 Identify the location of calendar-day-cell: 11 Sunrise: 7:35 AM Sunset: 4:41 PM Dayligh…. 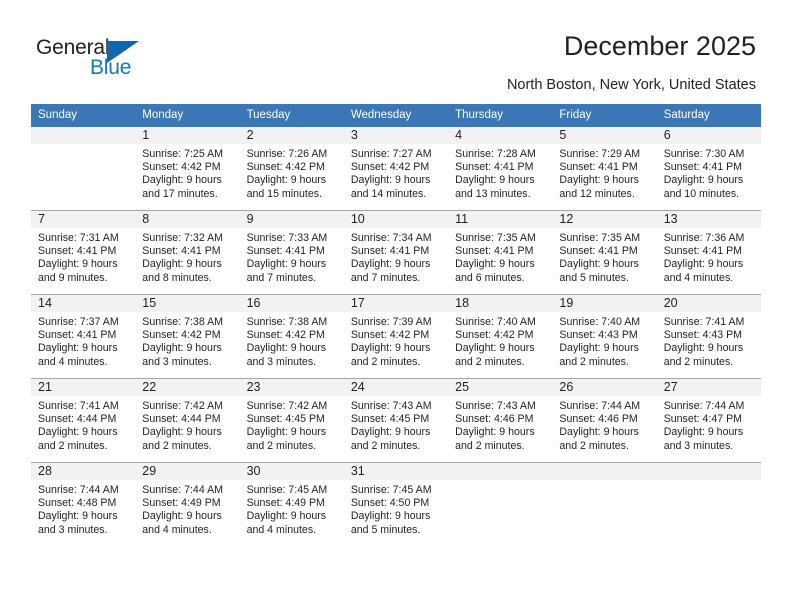
(500, 252).